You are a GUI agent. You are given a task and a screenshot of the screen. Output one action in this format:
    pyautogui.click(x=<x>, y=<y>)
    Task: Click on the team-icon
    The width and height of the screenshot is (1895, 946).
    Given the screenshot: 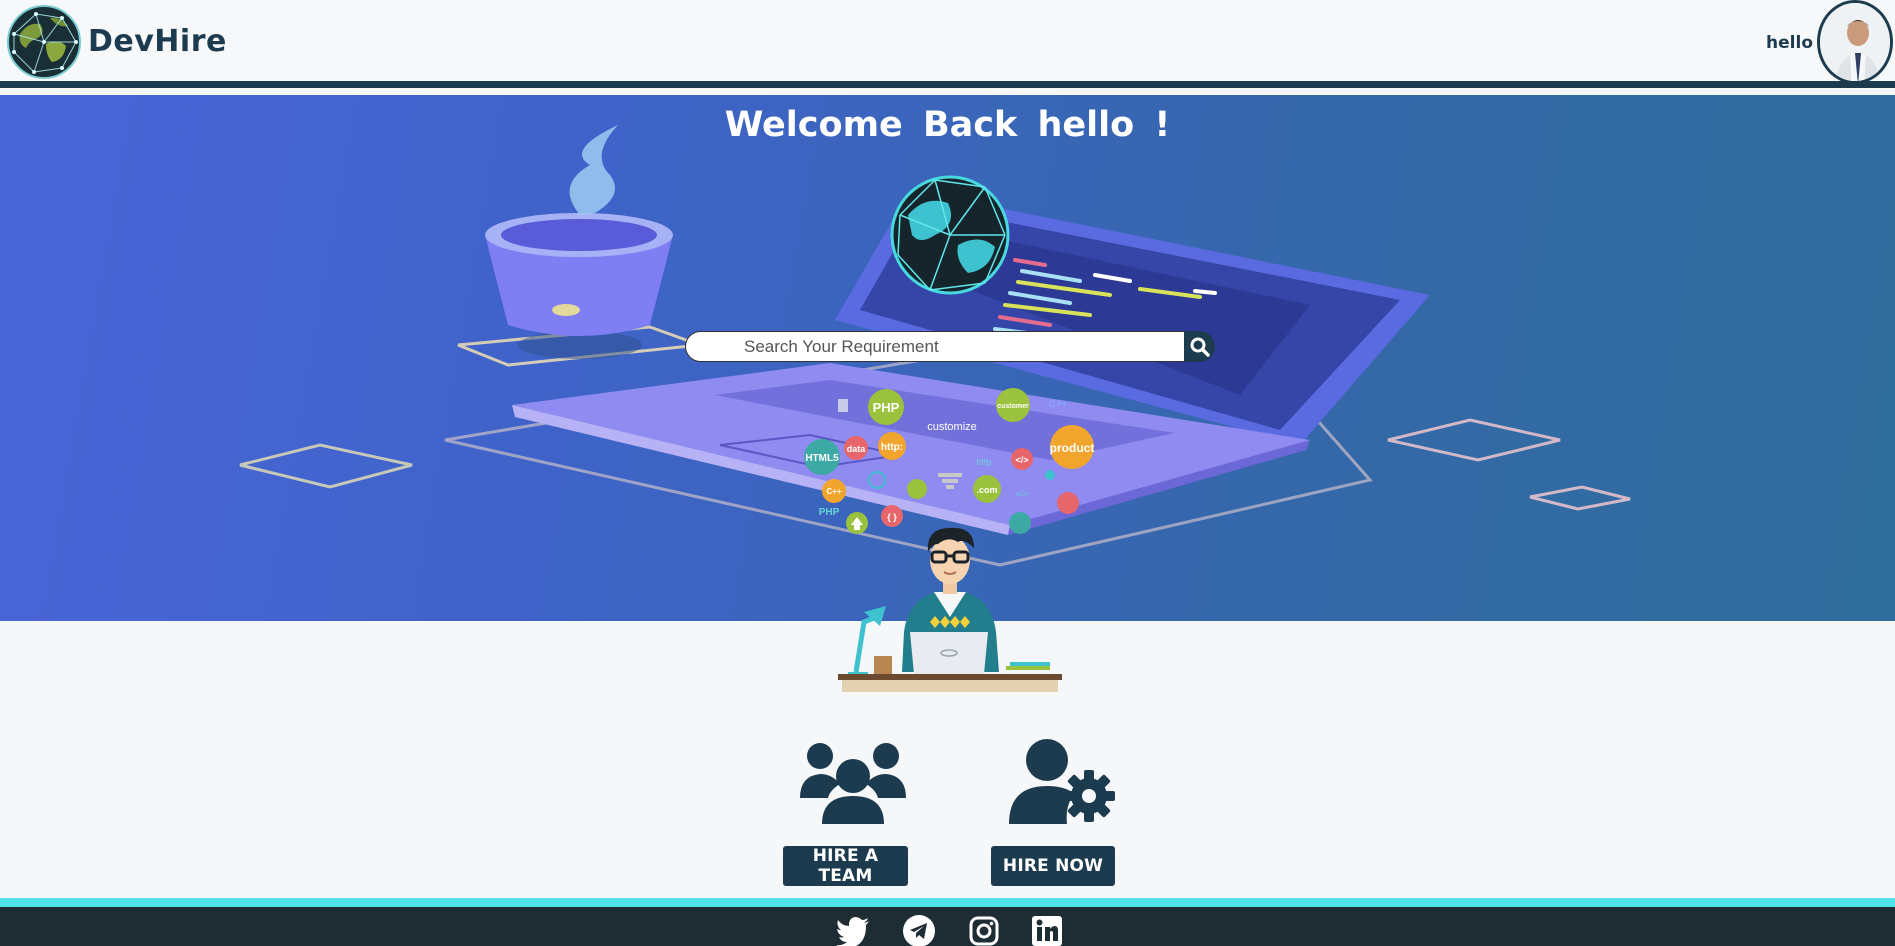 What is the action you would take?
    pyautogui.click(x=853, y=783)
    